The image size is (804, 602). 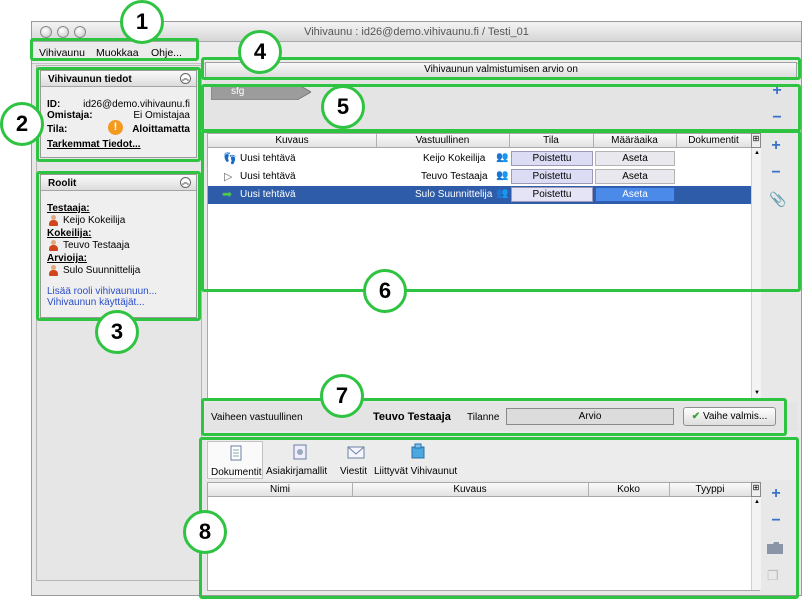 What do you see at coordinates (385, 291) in the screenshot?
I see `callout-6: 6` at bounding box center [385, 291].